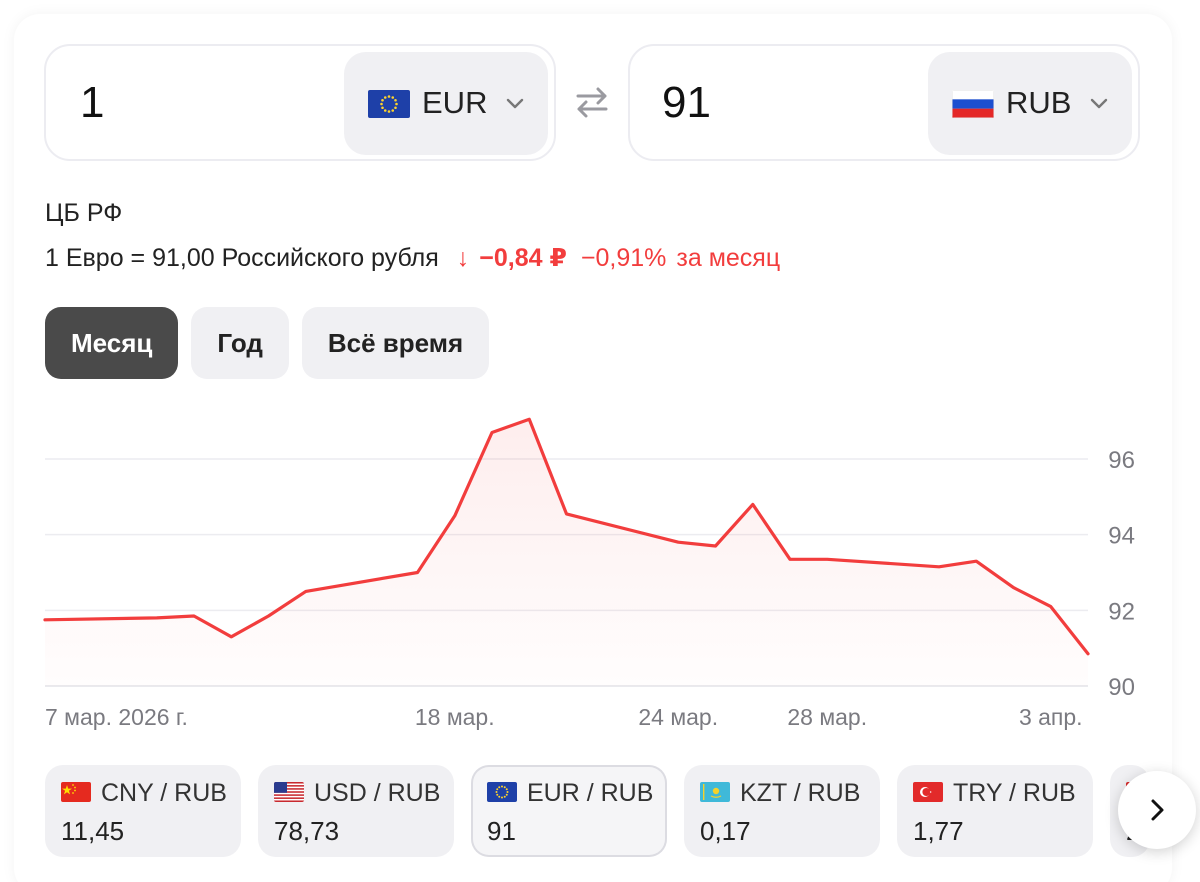  Describe the element at coordinates (782, 811) in the screenshot. I see `pair-kzt-rub: KZT / RUB 0,17` at that location.